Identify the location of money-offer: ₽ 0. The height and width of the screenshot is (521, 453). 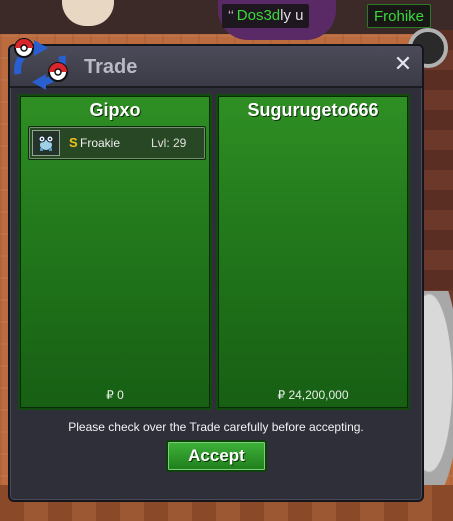
(115, 395).